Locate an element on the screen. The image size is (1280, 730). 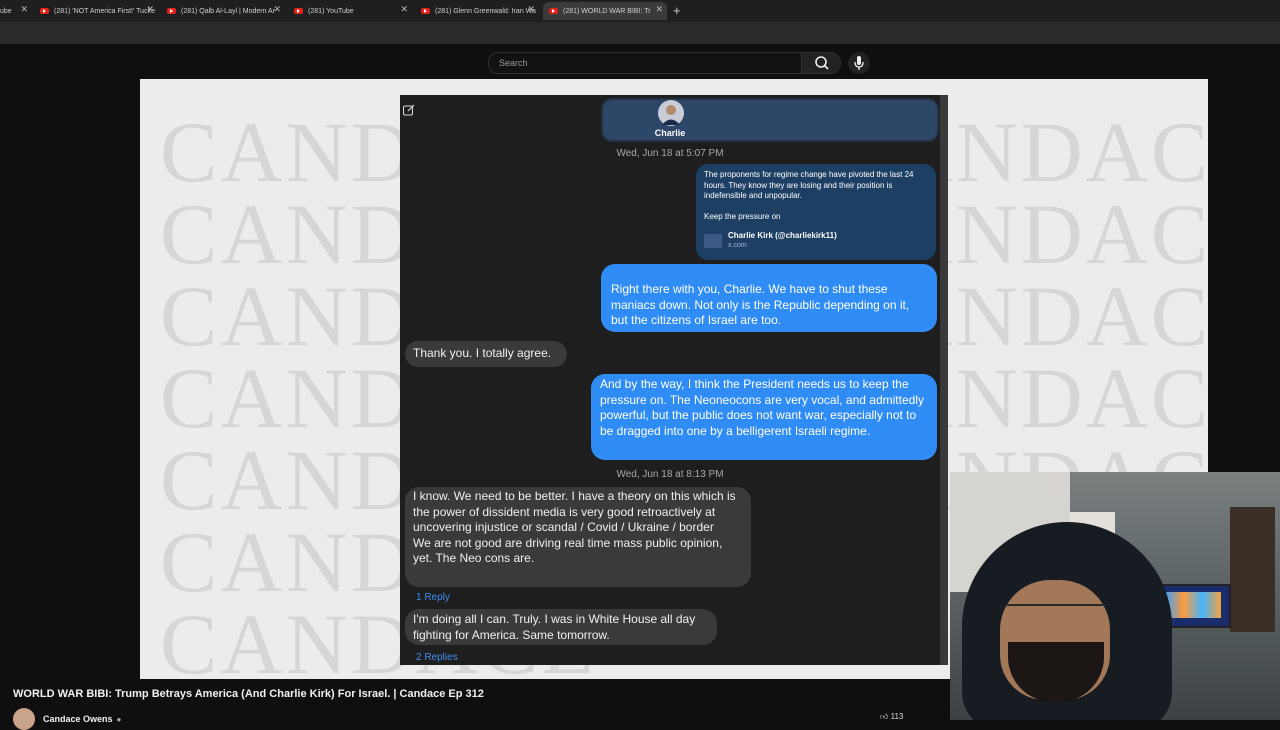
tab-title: (281) YouTube is located at coordinates (331, 11).